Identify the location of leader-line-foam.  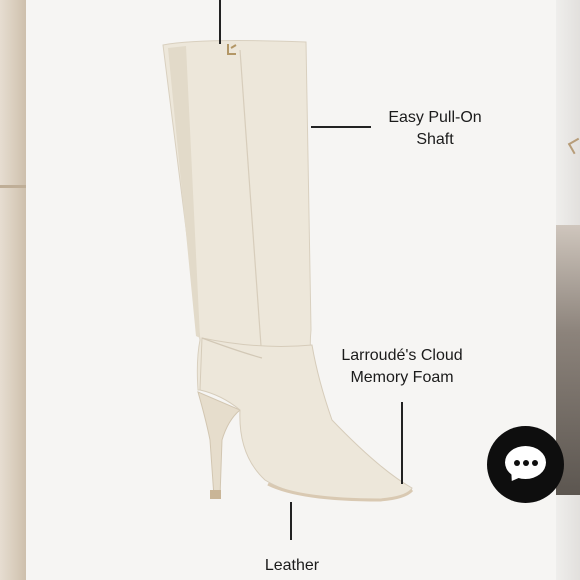
(402, 443).